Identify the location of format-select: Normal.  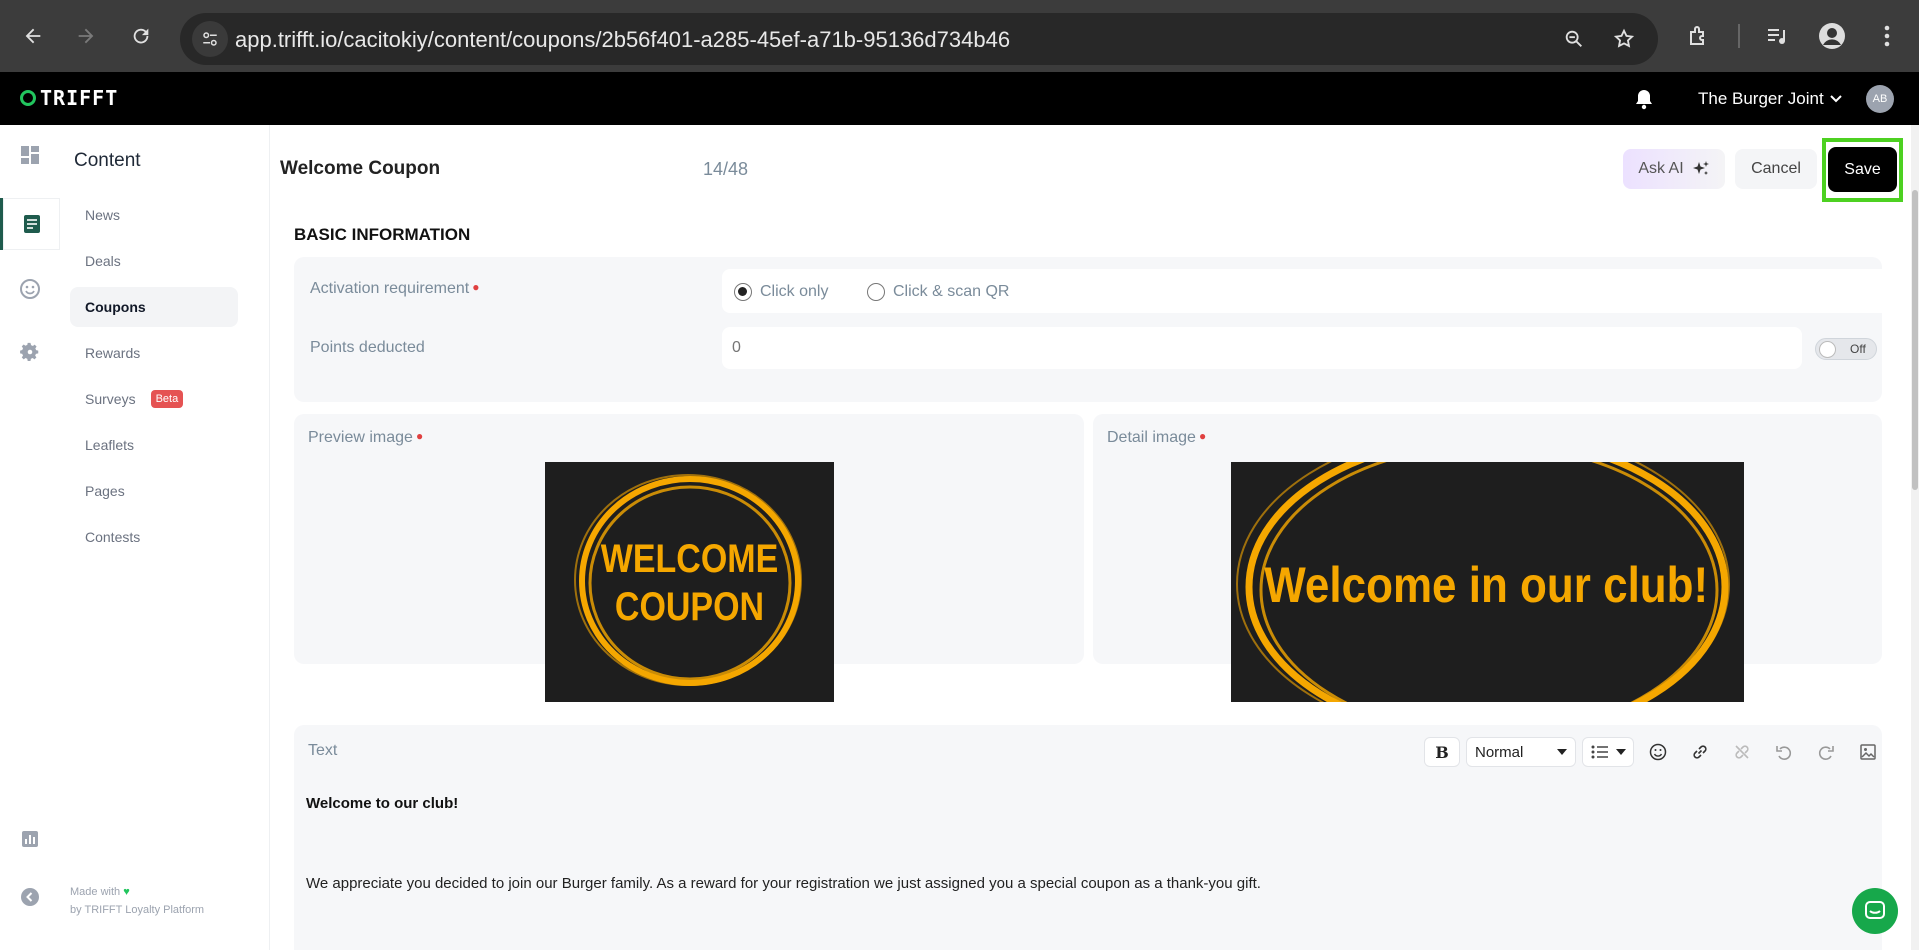
(1521, 752).